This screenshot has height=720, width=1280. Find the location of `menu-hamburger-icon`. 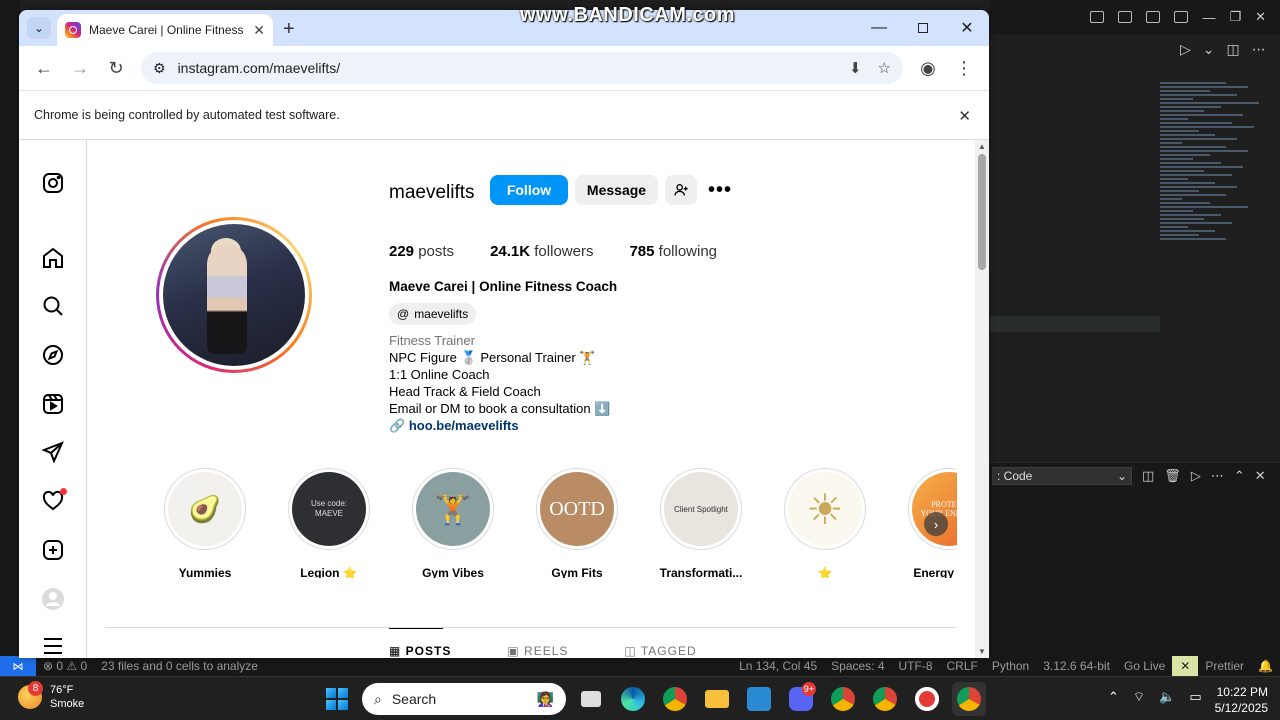

menu-hamburger-icon is located at coordinates (53, 646).